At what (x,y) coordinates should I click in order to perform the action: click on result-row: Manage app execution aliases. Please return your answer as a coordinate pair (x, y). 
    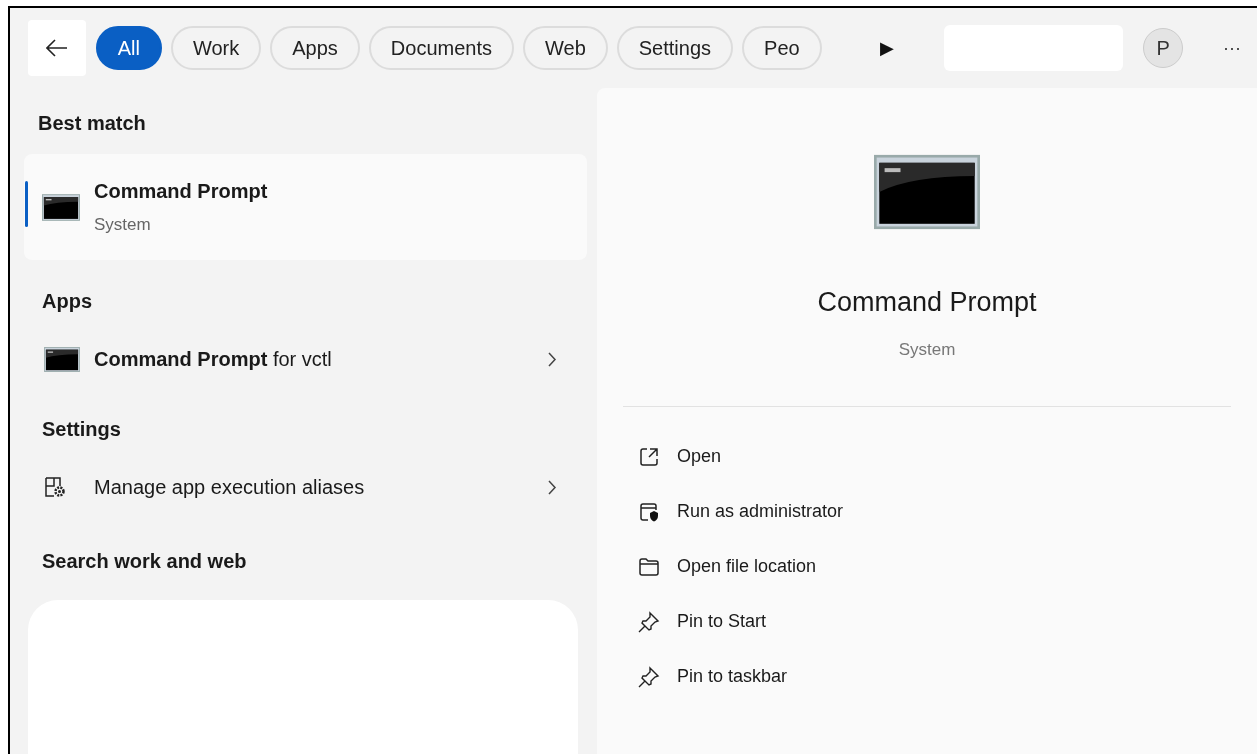
    Looking at the image, I should click on (305, 487).